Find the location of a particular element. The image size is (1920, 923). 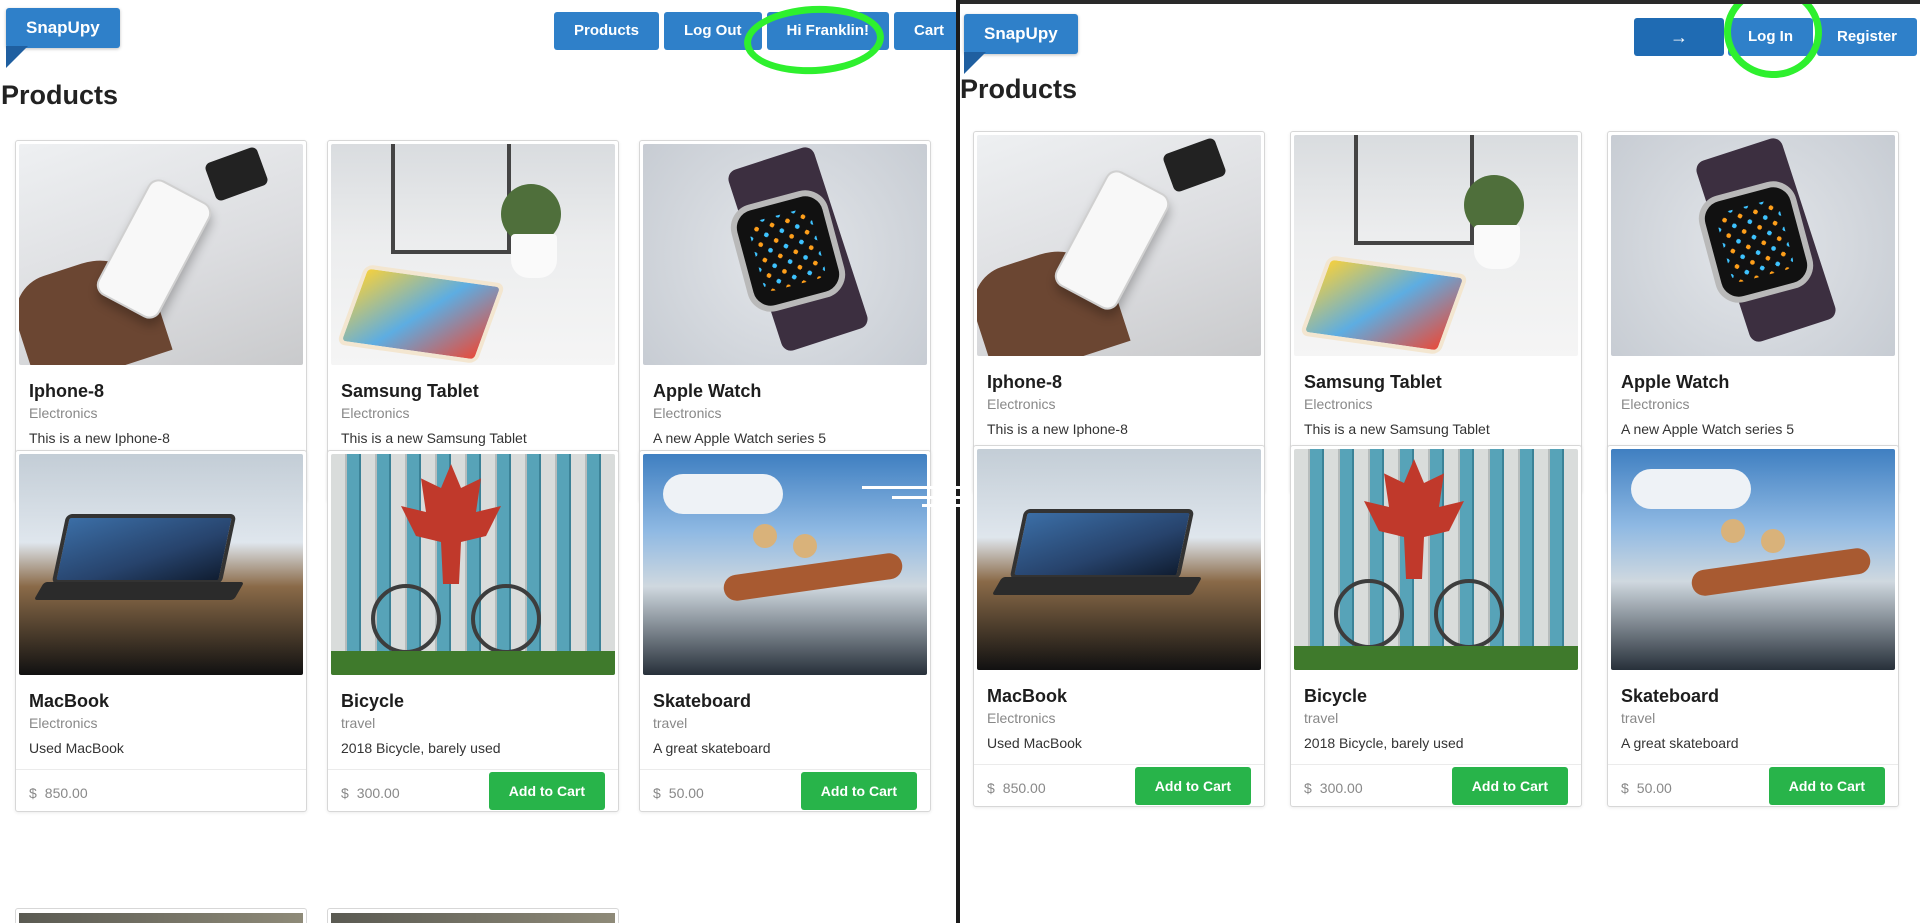

product-description: 2018 Bicycle, barely used is located at coordinates (1384, 743).